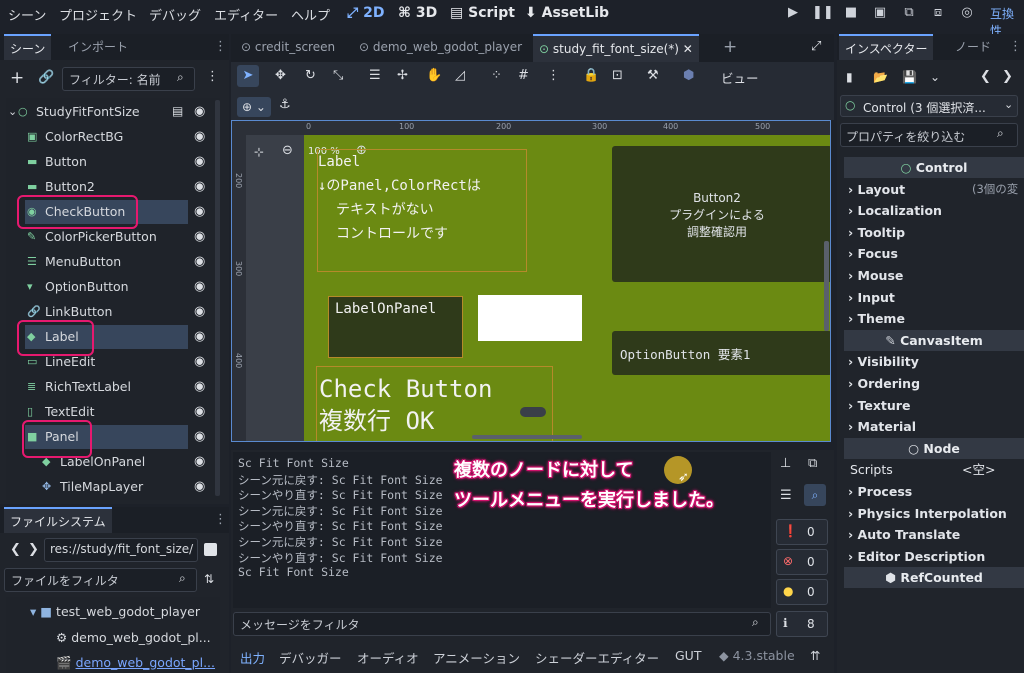  I want to click on play-scene-icon: ⧉, so click(909, 15).